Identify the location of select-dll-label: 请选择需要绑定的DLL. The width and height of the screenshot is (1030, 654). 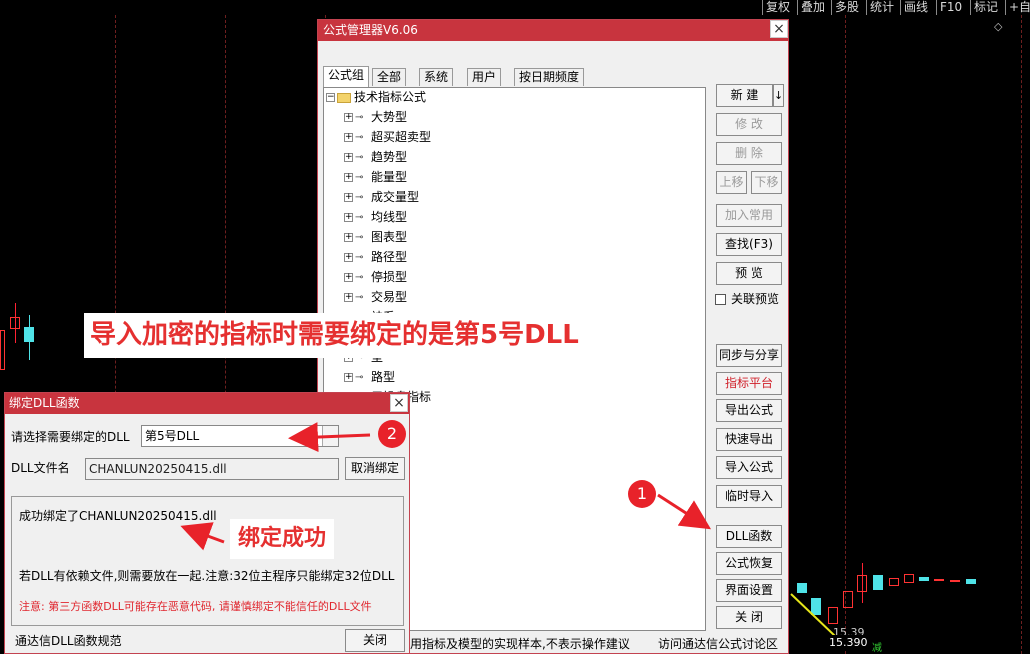
(70, 437).